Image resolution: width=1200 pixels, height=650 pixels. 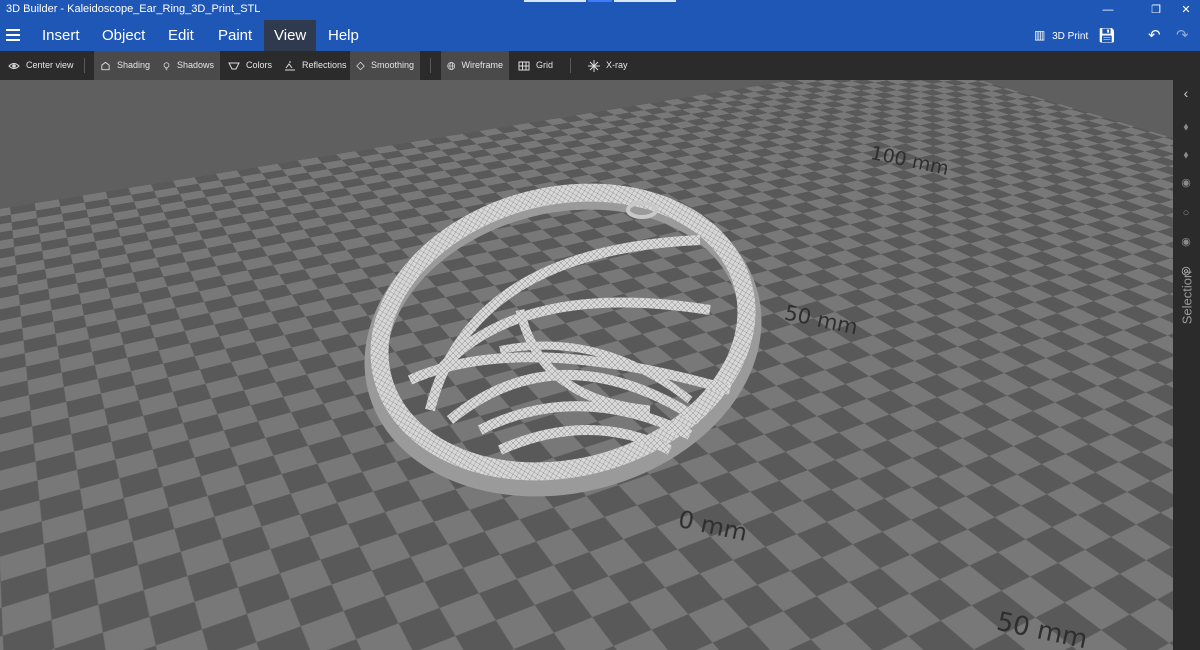 What do you see at coordinates (14, 66) in the screenshot?
I see `eye-icon` at bounding box center [14, 66].